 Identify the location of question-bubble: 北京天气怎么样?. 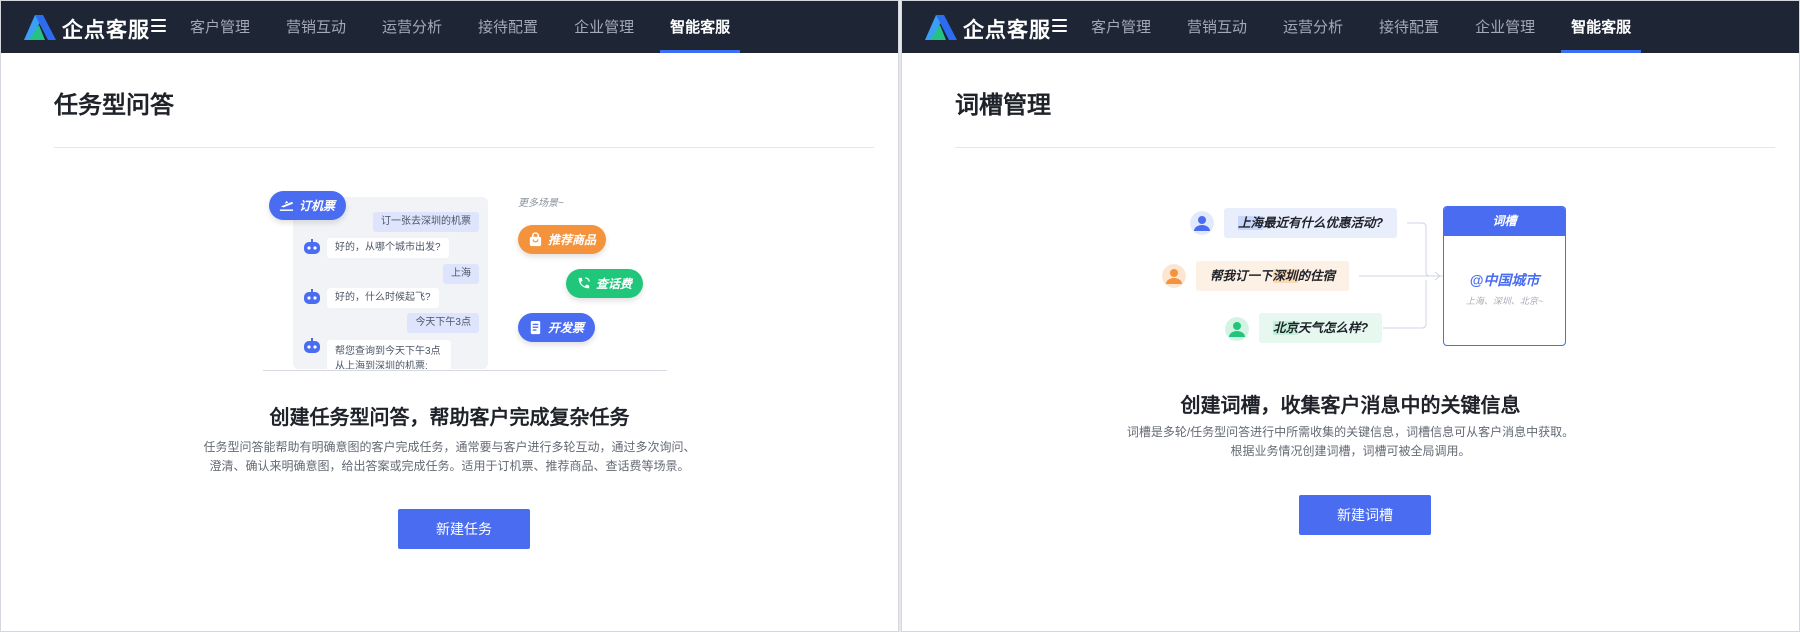
(1321, 328).